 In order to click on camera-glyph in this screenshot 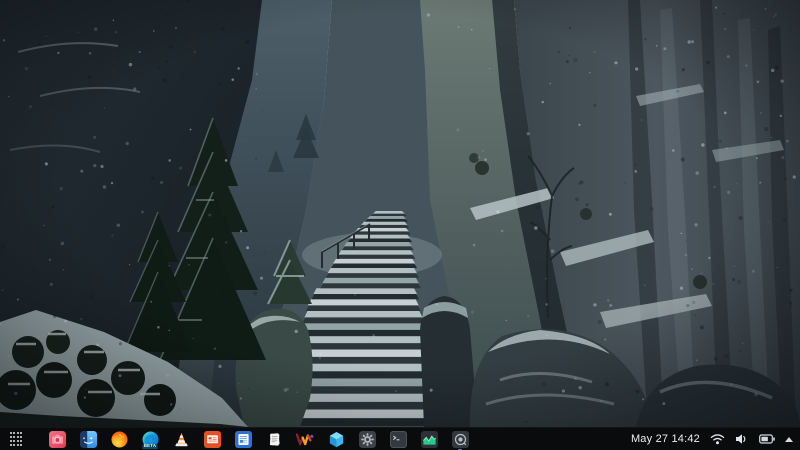, I will do `click(57, 439)`.